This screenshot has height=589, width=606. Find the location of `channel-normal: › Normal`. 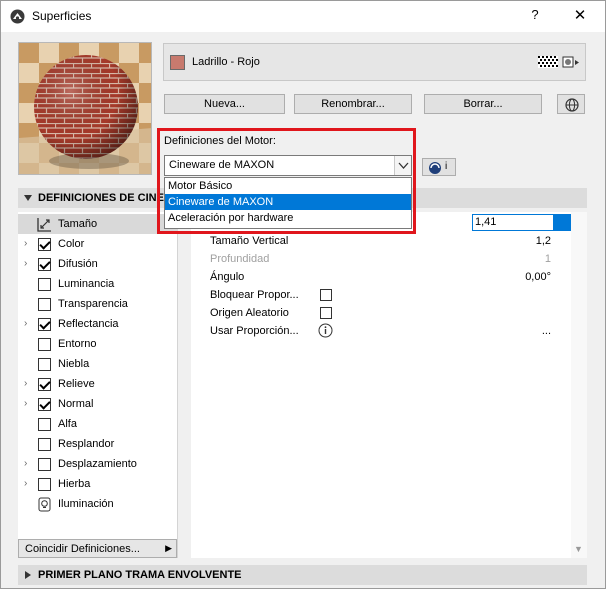

channel-normal: › Normal is located at coordinates (98, 404).